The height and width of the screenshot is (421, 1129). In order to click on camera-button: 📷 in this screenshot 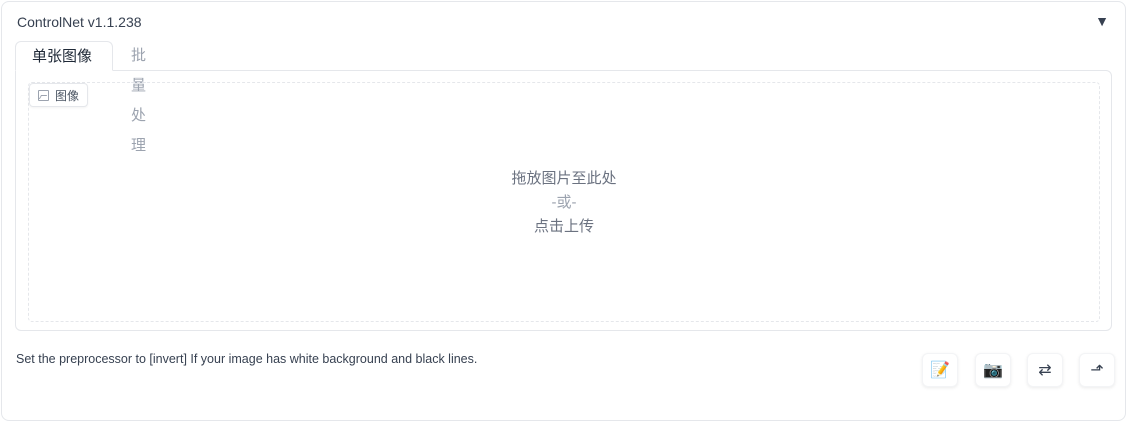, I will do `click(993, 370)`.